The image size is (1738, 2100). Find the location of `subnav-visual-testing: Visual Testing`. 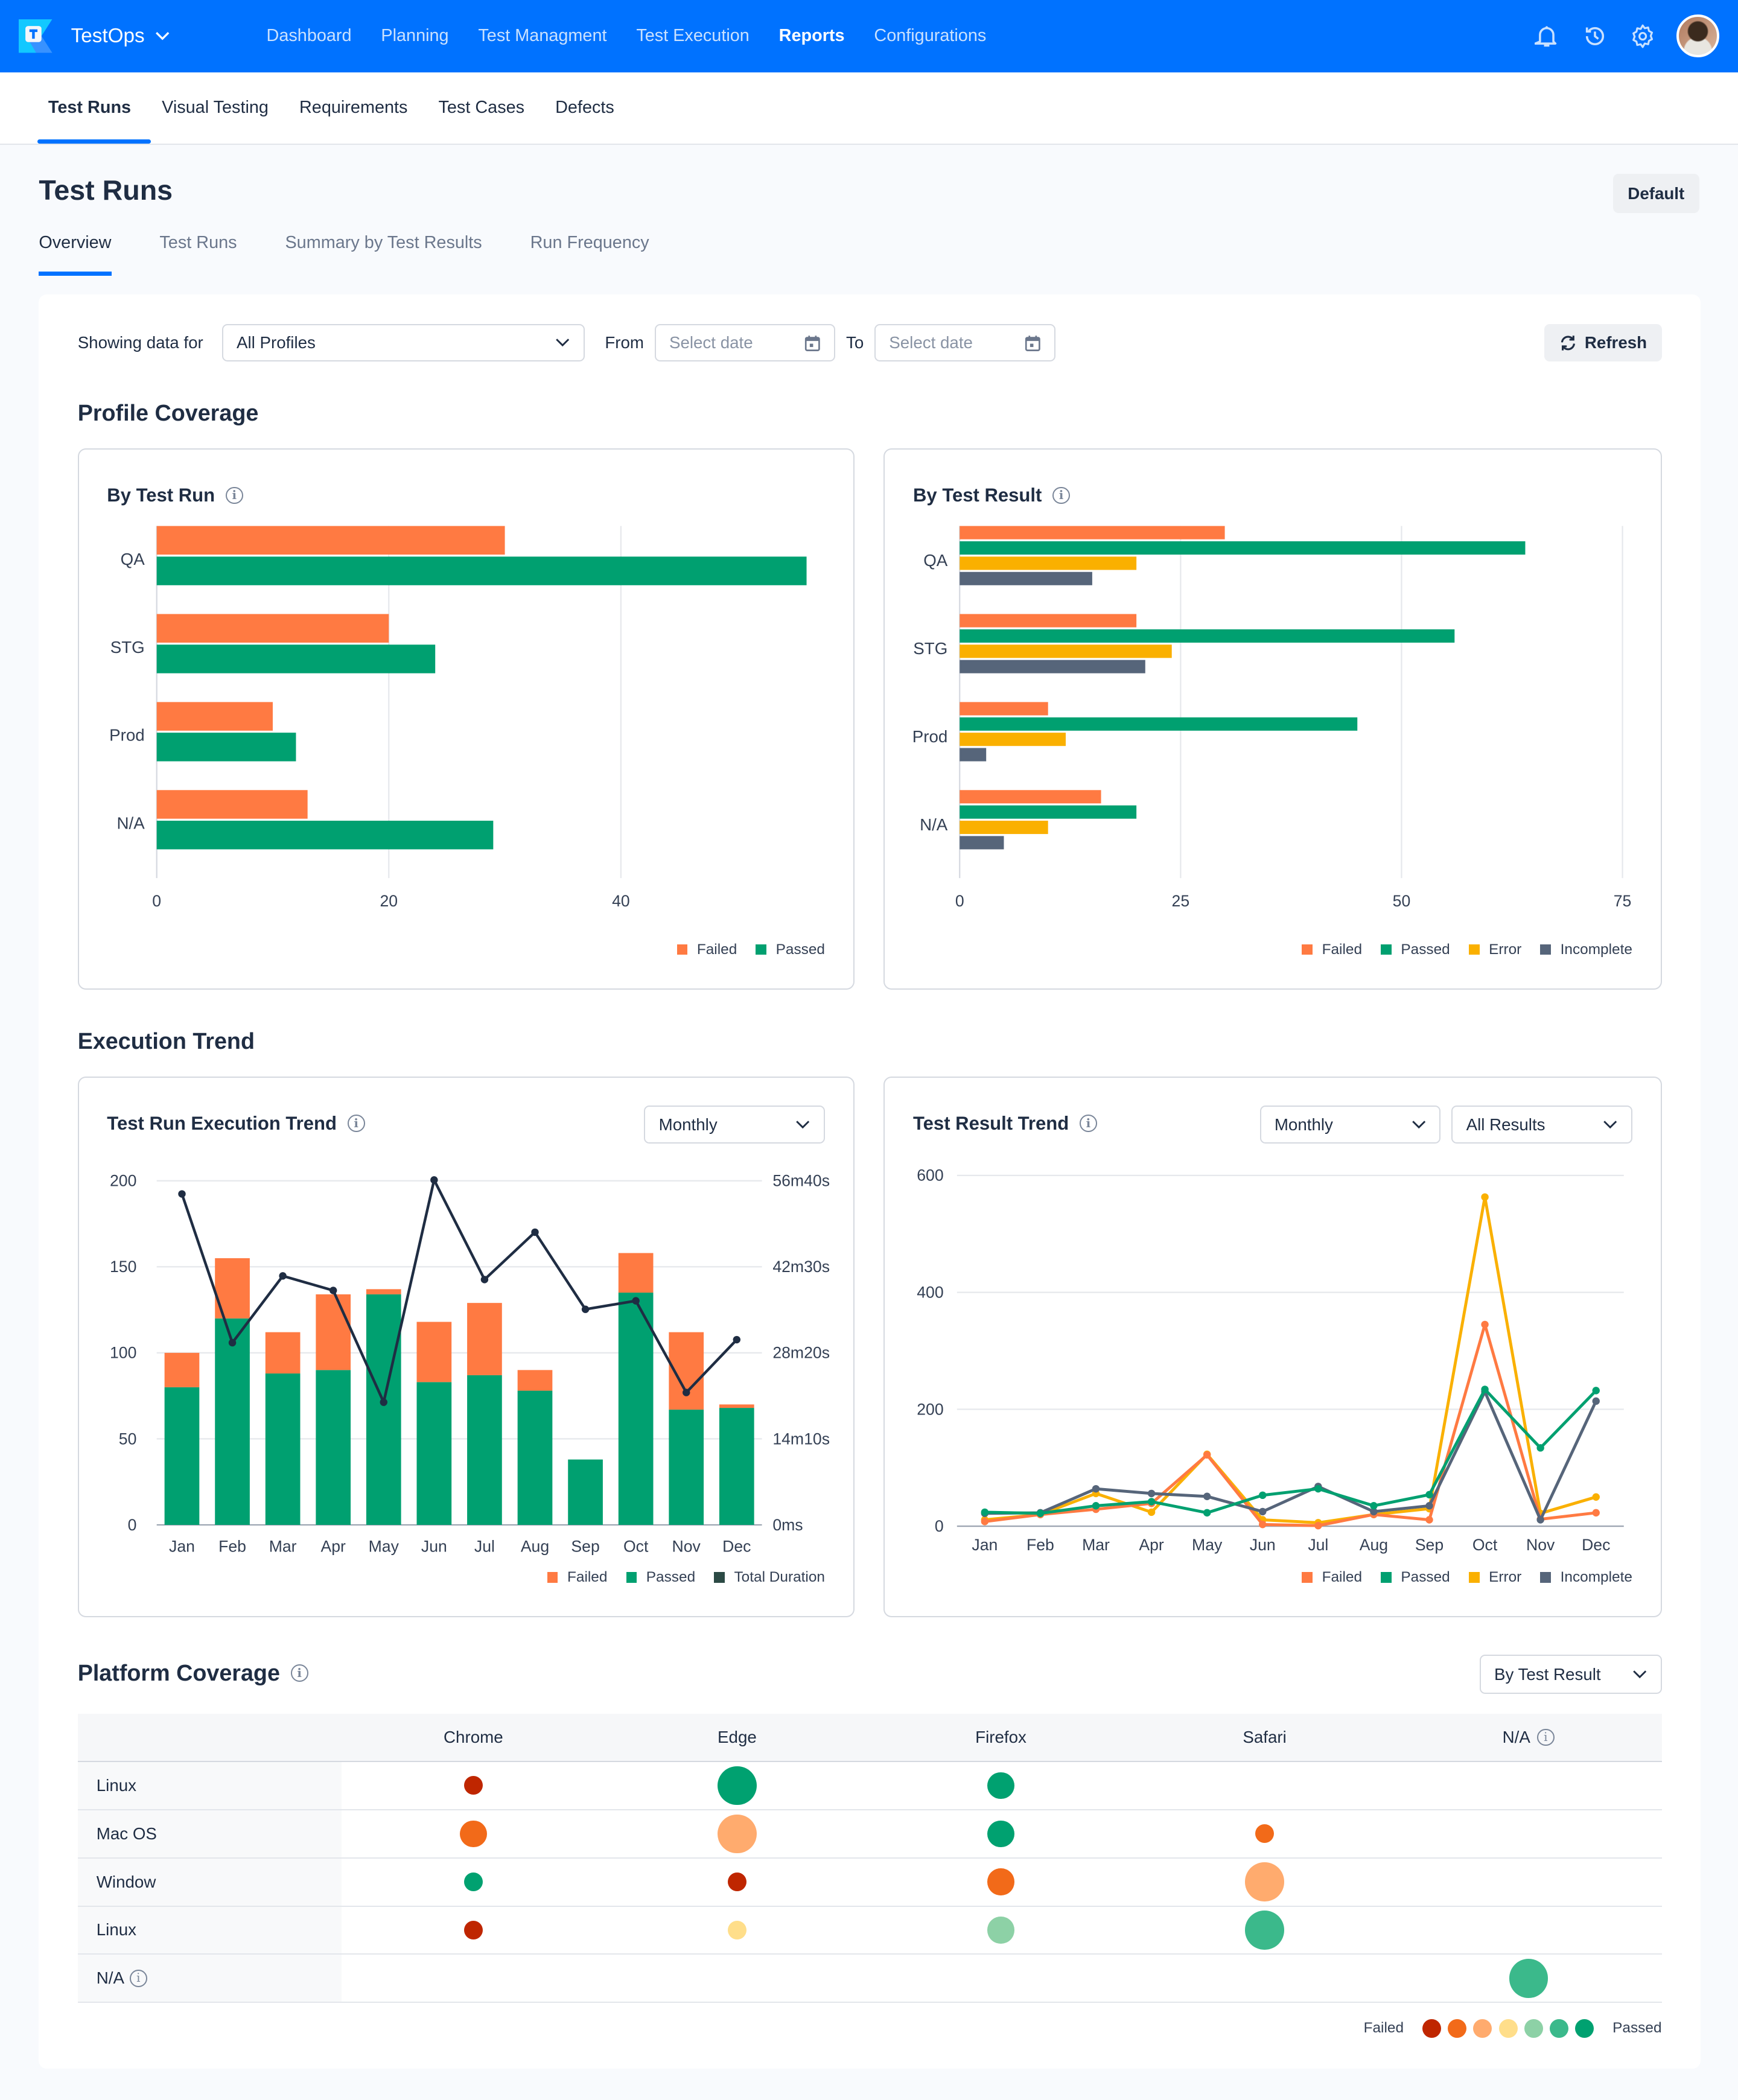

subnav-visual-testing: Visual Testing is located at coordinates (219, 108).